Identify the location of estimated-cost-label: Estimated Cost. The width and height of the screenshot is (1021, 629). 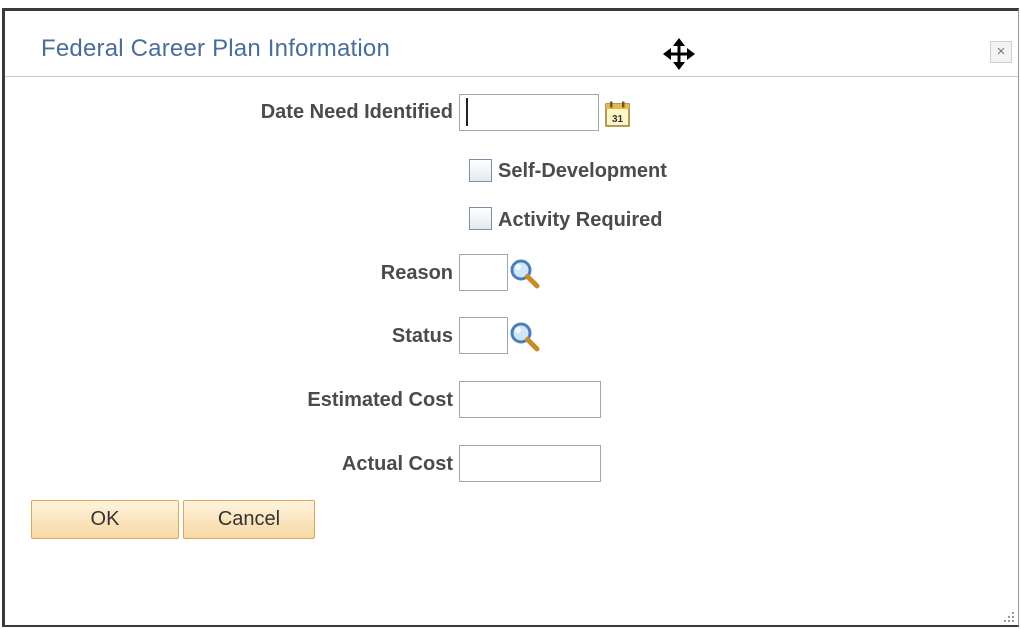
(380, 400).